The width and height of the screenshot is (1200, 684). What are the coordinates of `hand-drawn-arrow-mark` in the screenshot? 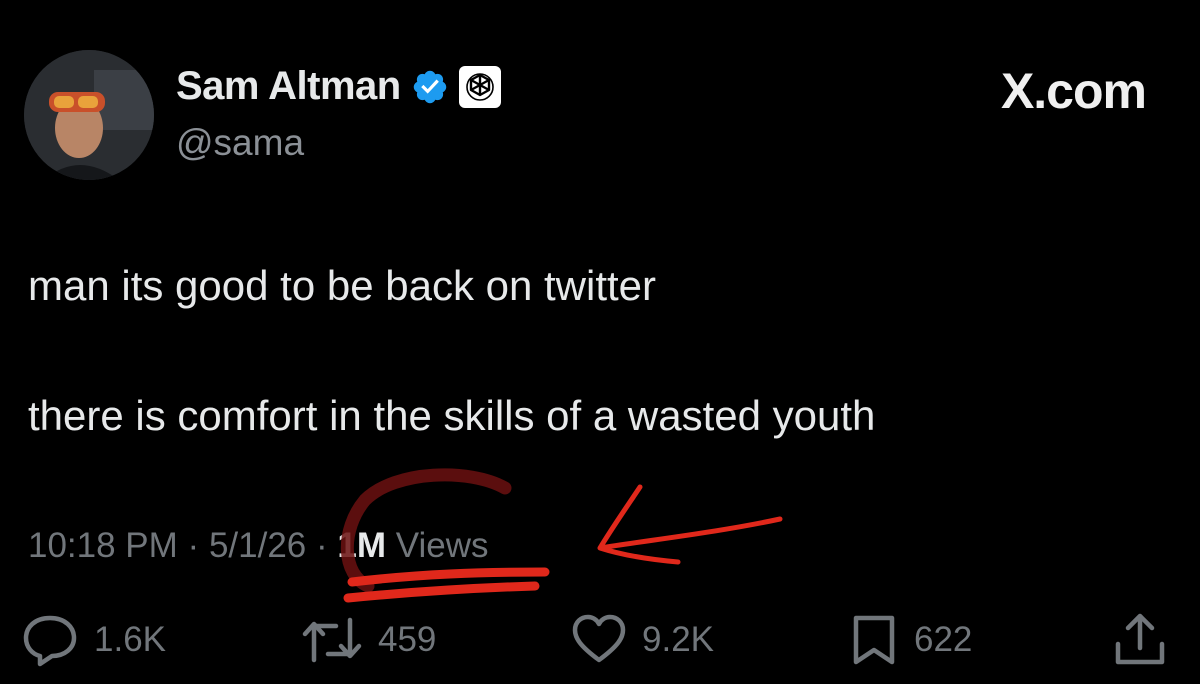 It's located at (690, 524).